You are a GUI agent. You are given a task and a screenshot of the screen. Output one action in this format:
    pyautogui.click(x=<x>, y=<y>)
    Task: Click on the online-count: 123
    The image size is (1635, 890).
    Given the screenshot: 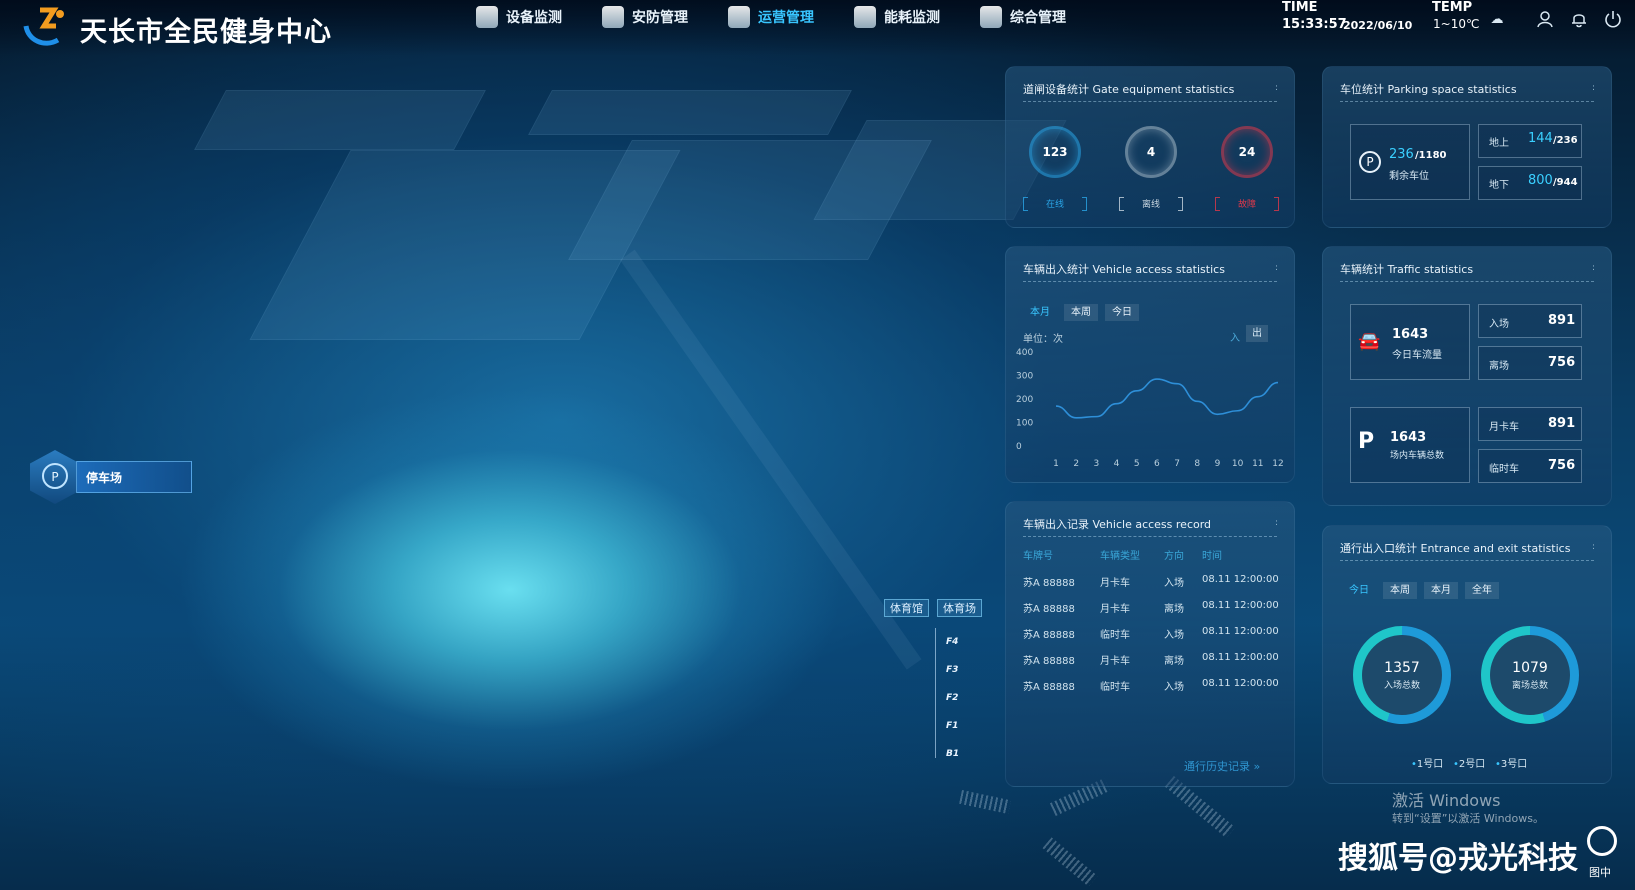 What is the action you would take?
    pyautogui.click(x=1055, y=152)
    